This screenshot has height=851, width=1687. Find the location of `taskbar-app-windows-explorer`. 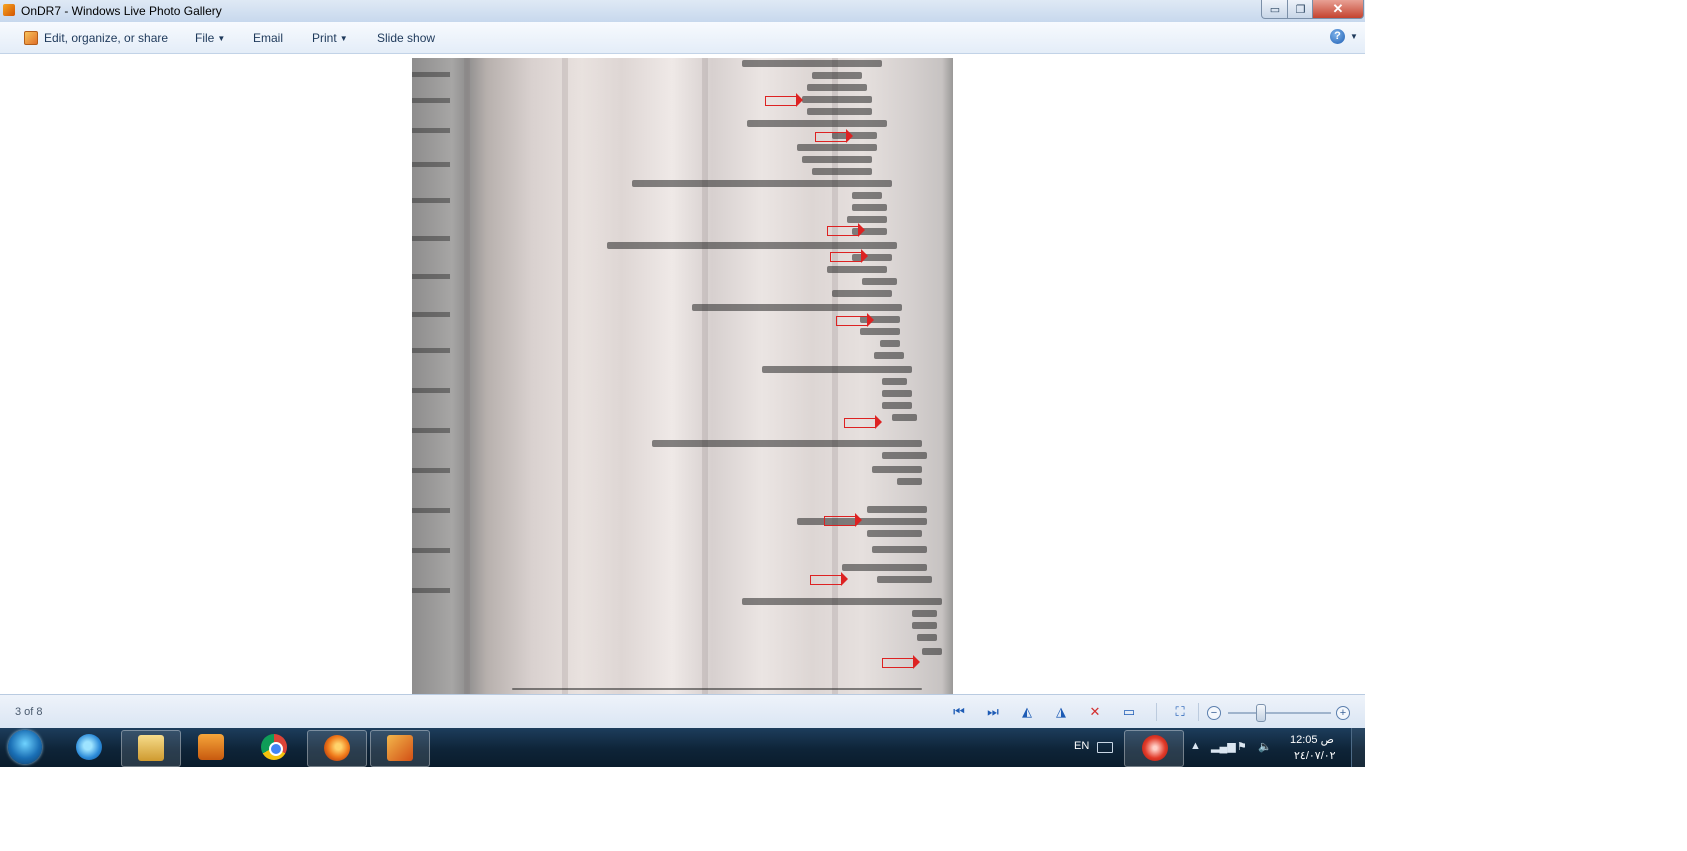

taskbar-app-windows-explorer is located at coordinates (151, 748).